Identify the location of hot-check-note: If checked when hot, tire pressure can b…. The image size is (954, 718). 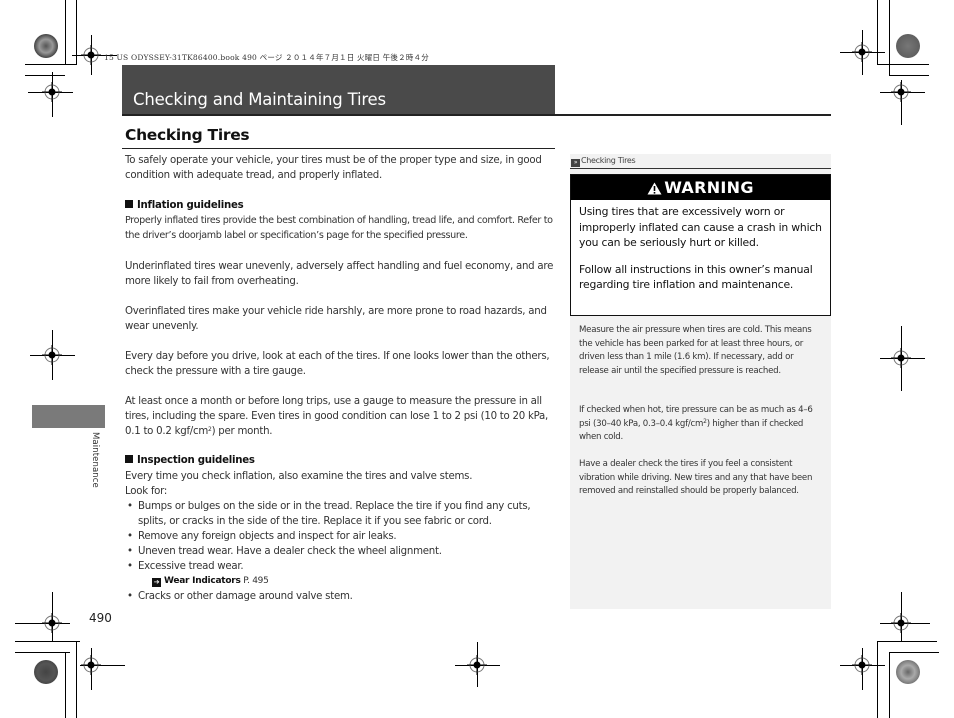
(696, 423).